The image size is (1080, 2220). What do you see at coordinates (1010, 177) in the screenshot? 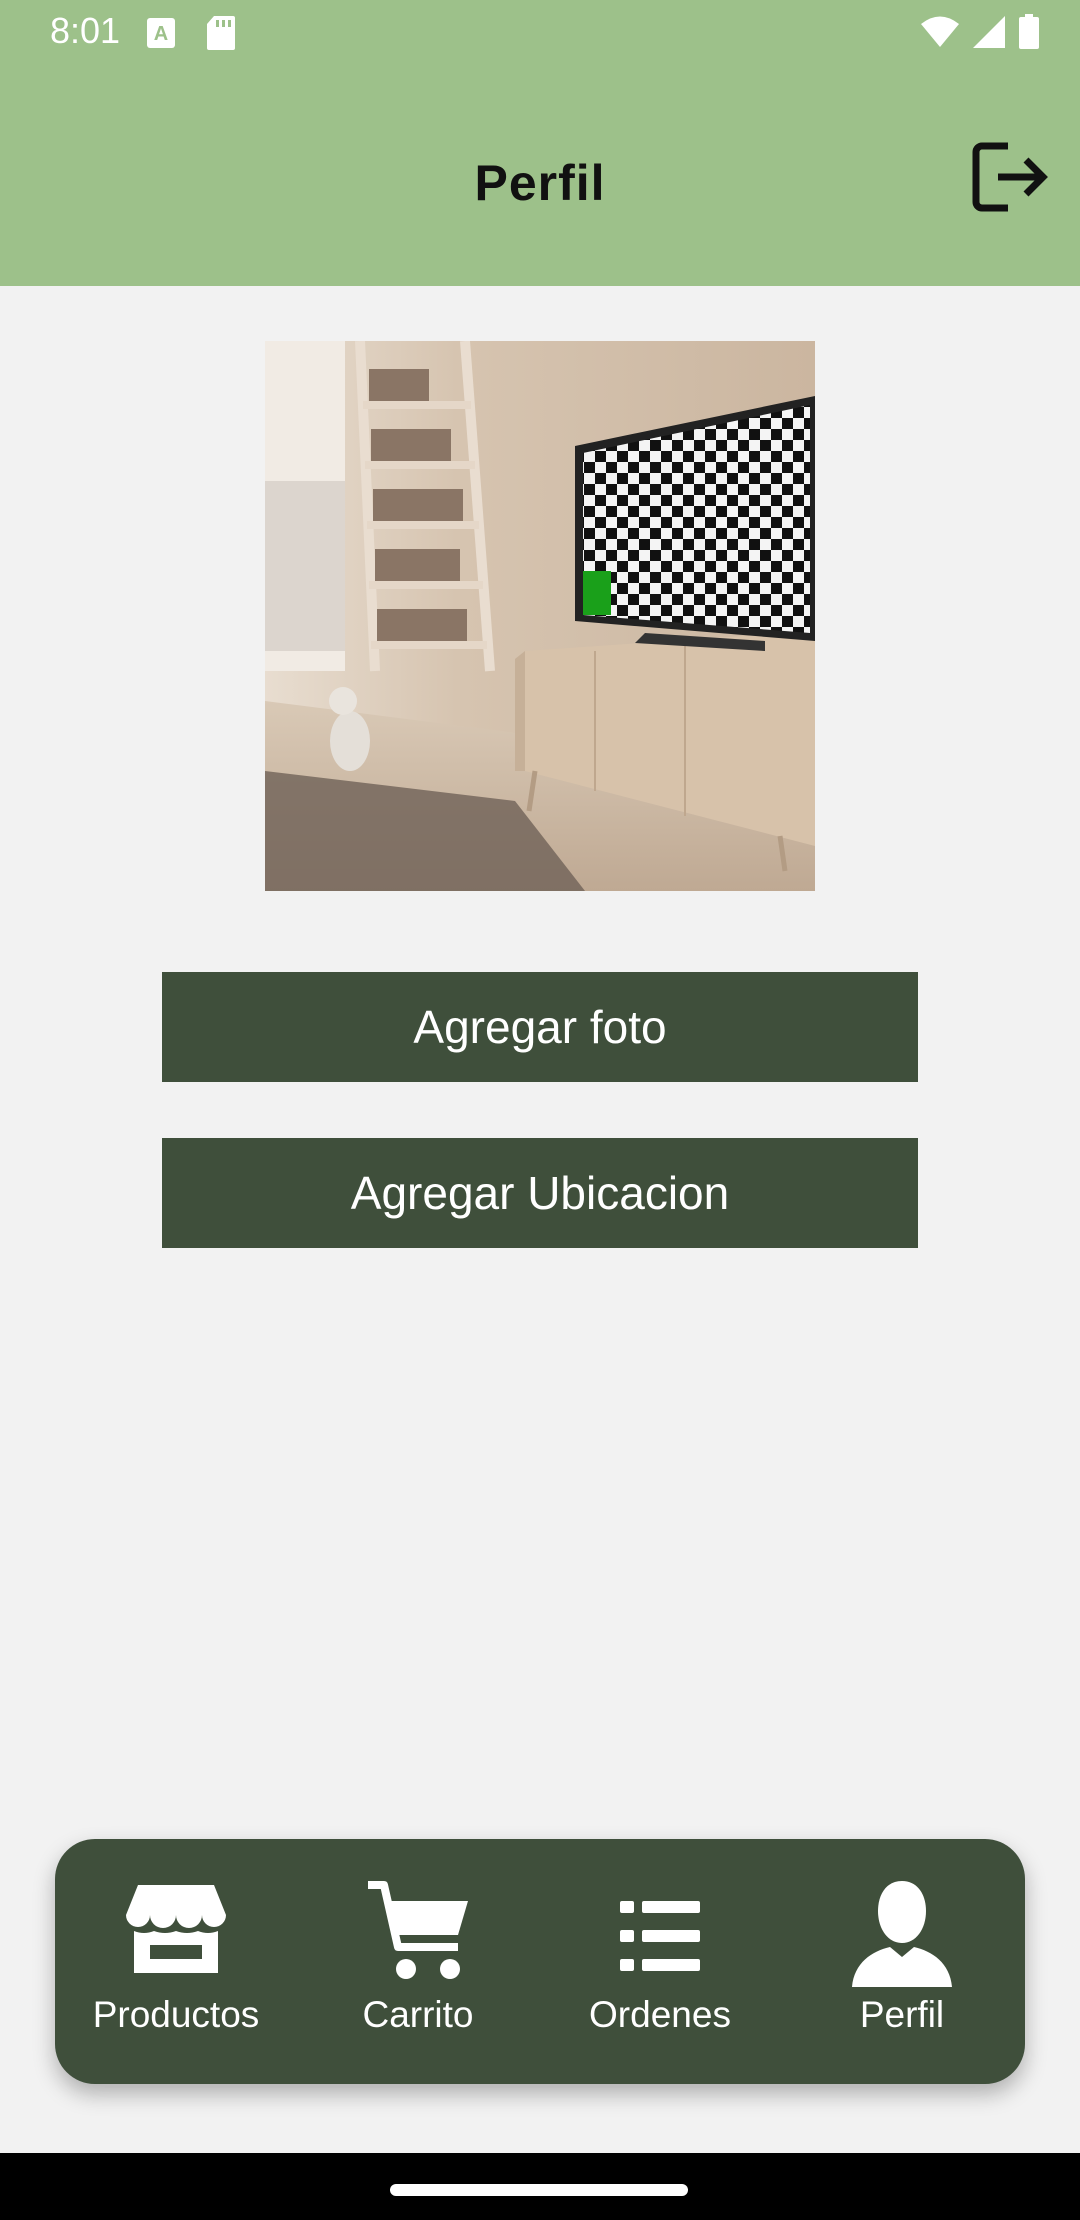
I see `logout-icon` at bounding box center [1010, 177].